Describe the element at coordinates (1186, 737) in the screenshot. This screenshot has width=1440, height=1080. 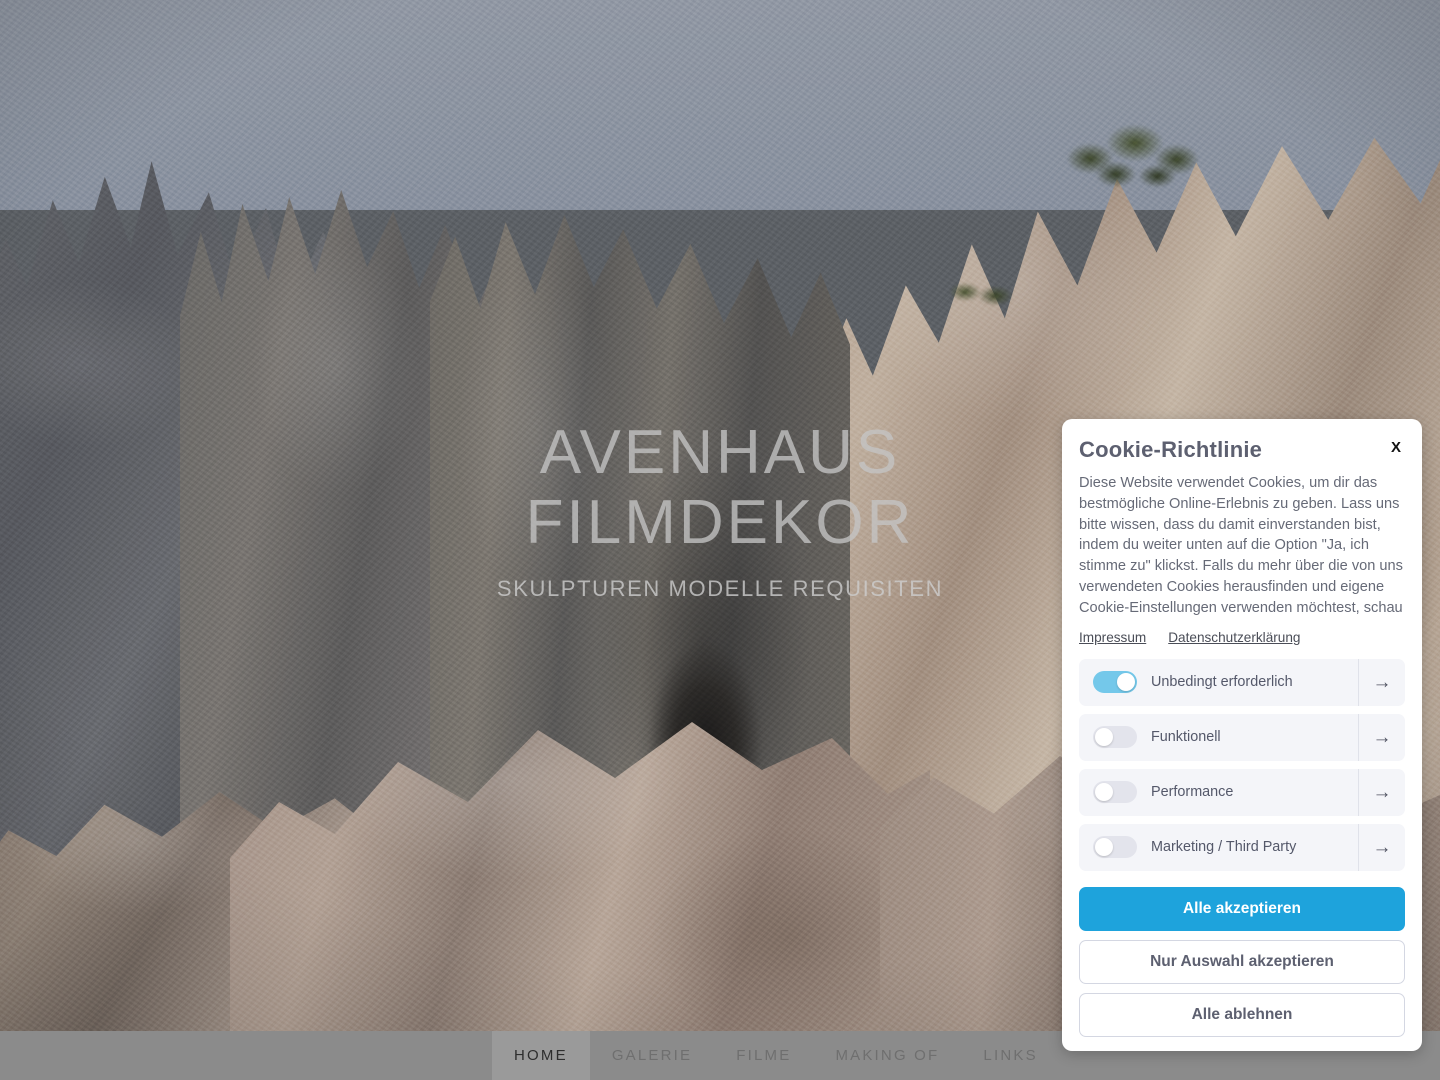
I see `cookie-category-label-functional: Funktionell` at that location.